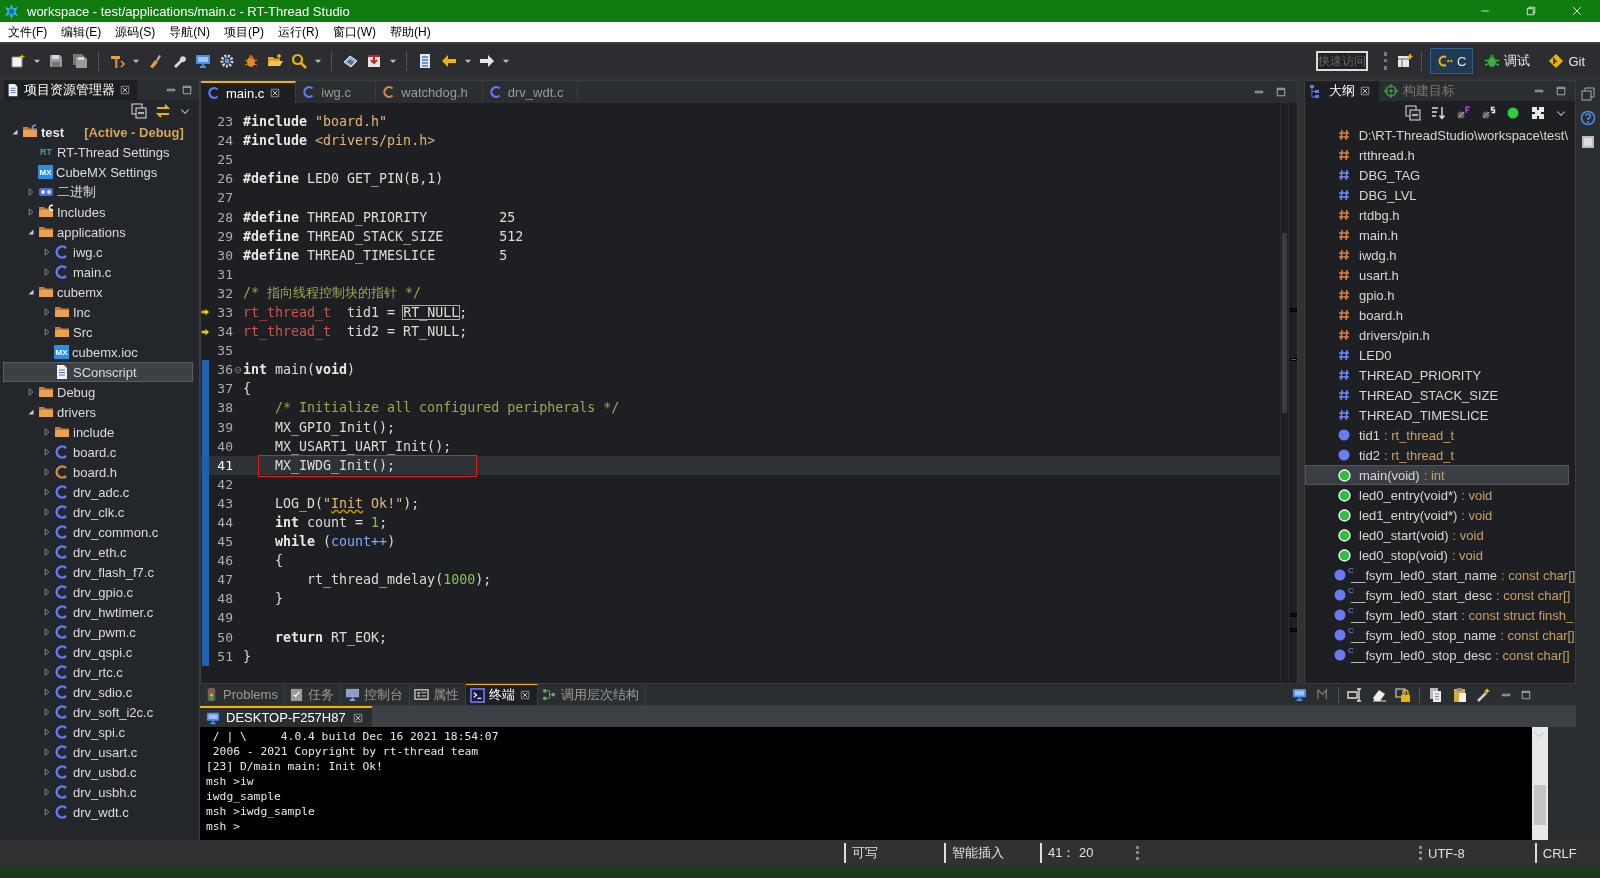 The image size is (1600, 878). Describe the element at coordinates (312, 694) in the screenshot. I see `panel-tab: 任务` at that location.